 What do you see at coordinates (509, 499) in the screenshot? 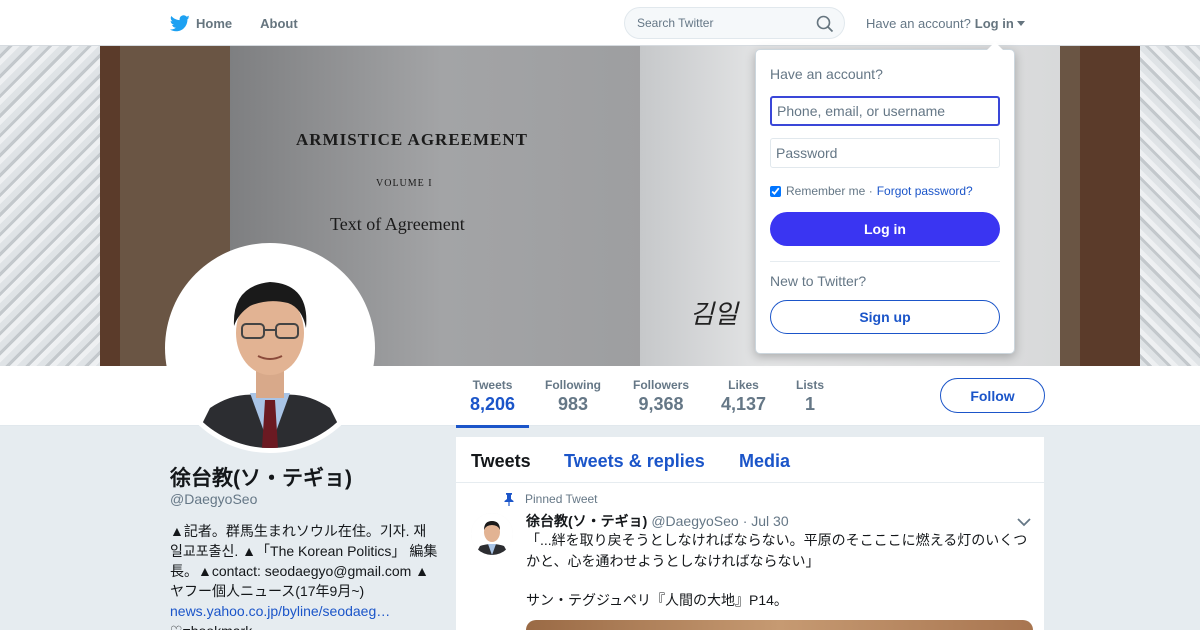
I see `pin-icon` at bounding box center [509, 499].